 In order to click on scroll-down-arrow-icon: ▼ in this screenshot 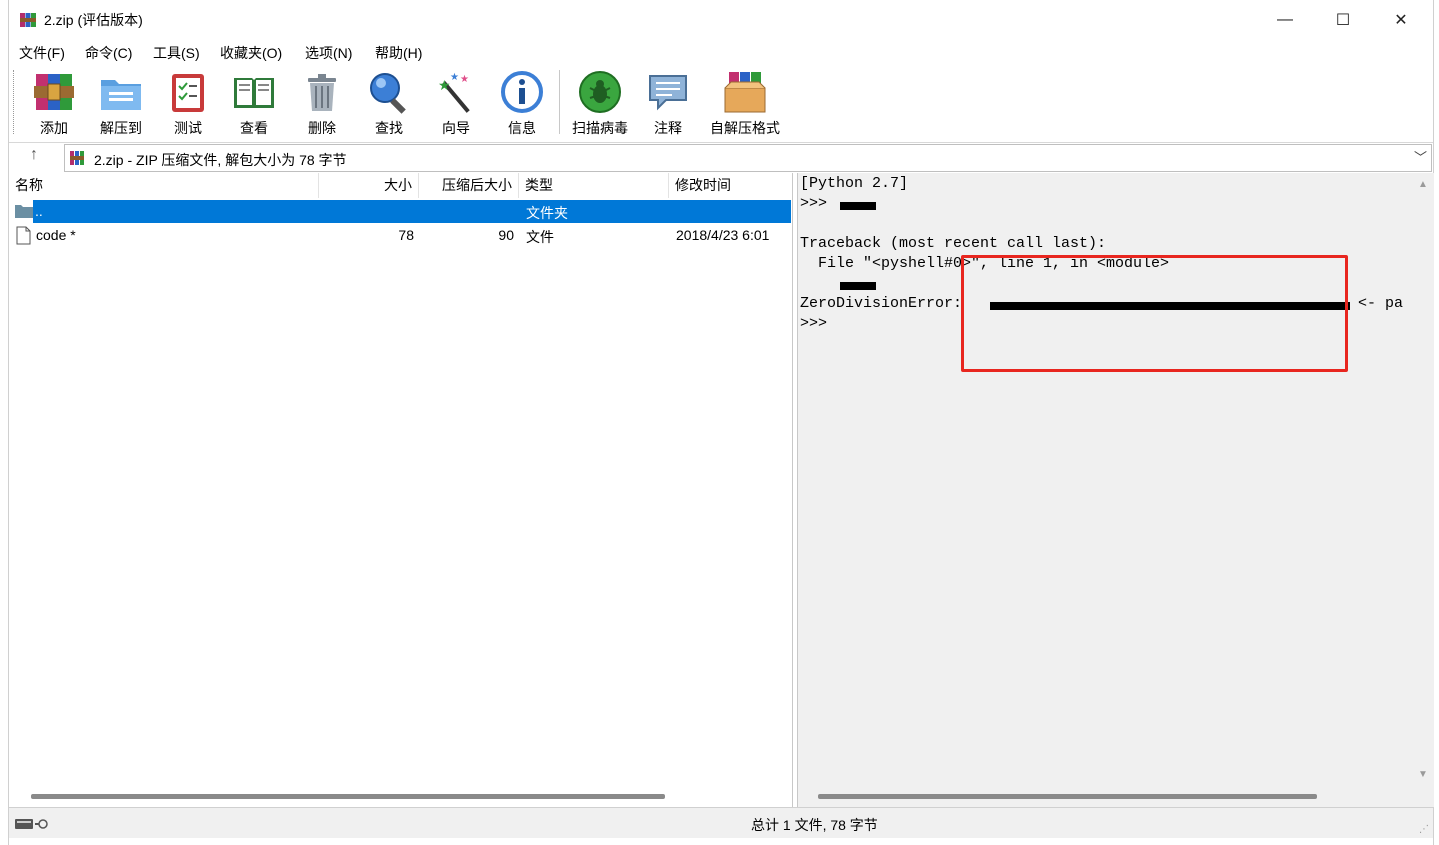, I will do `click(1423, 774)`.